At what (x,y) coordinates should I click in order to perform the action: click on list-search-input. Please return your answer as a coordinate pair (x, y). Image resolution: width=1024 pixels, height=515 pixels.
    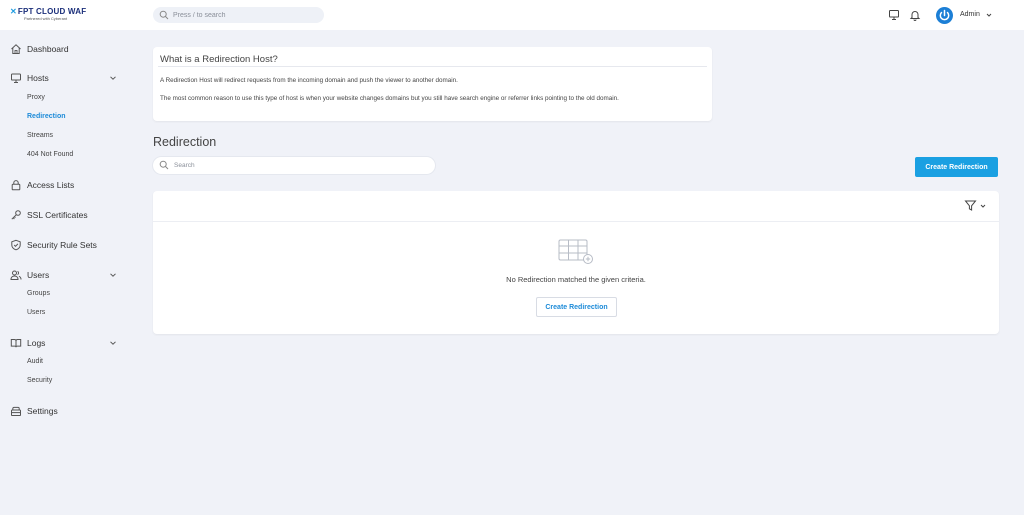
    Looking at the image, I should click on (301, 165).